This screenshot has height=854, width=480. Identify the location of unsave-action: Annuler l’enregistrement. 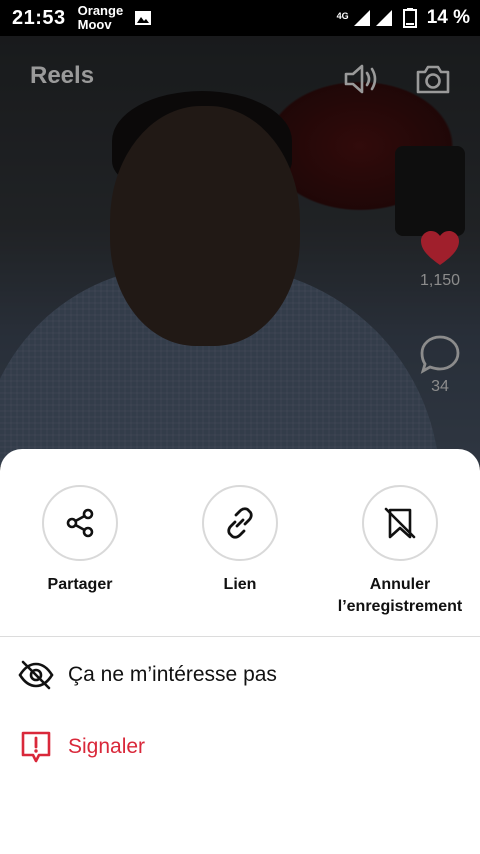
(400, 552).